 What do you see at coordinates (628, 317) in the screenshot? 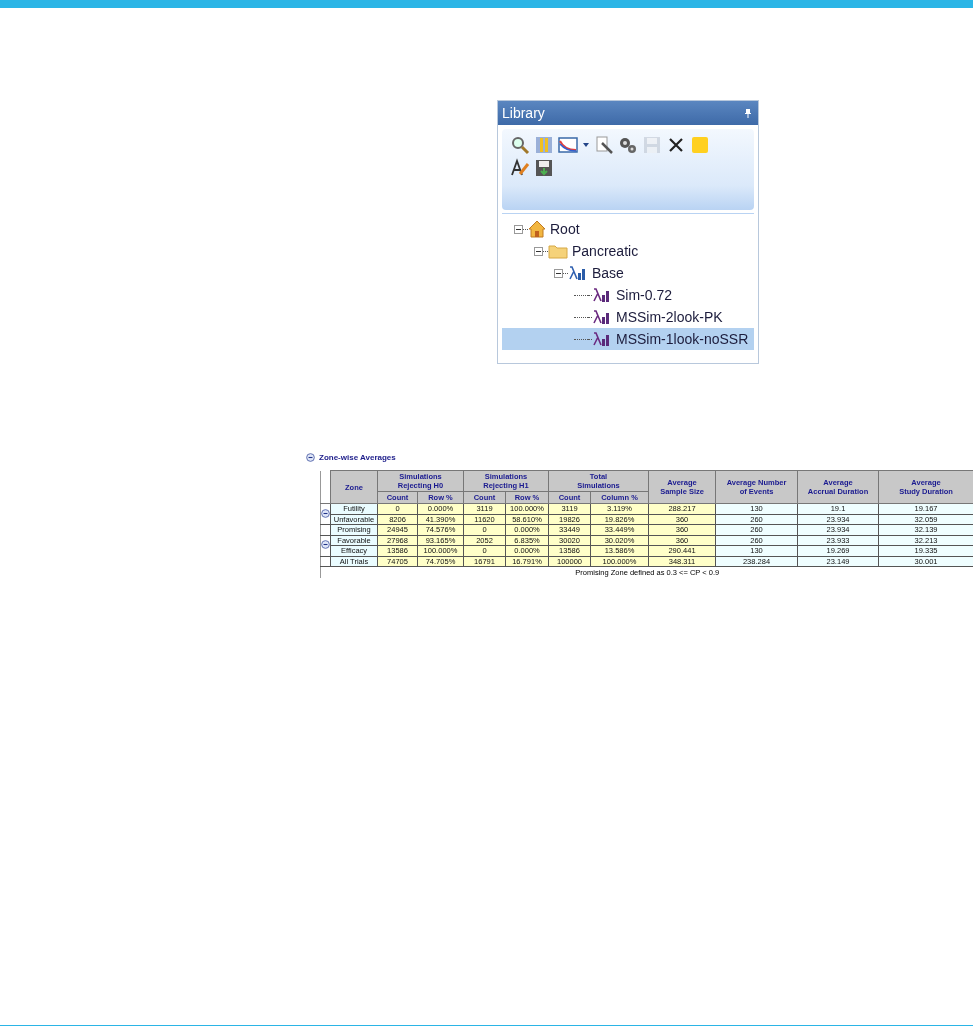
I see `tree-item: MSSim-2look-PK` at bounding box center [628, 317].